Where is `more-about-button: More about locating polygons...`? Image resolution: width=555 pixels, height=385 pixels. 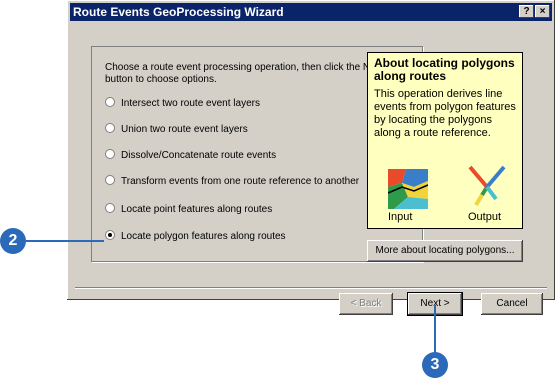
more-about-button: More about locating polygons... is located at coordinates (445, 251).